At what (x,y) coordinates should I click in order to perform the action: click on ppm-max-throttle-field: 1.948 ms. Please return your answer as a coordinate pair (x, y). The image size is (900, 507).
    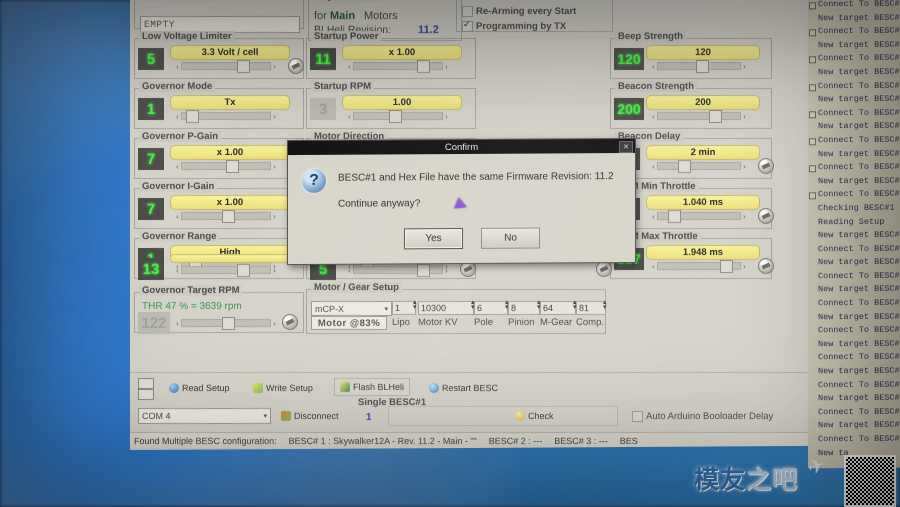
    Looking at the image, I should click on (703, 252).